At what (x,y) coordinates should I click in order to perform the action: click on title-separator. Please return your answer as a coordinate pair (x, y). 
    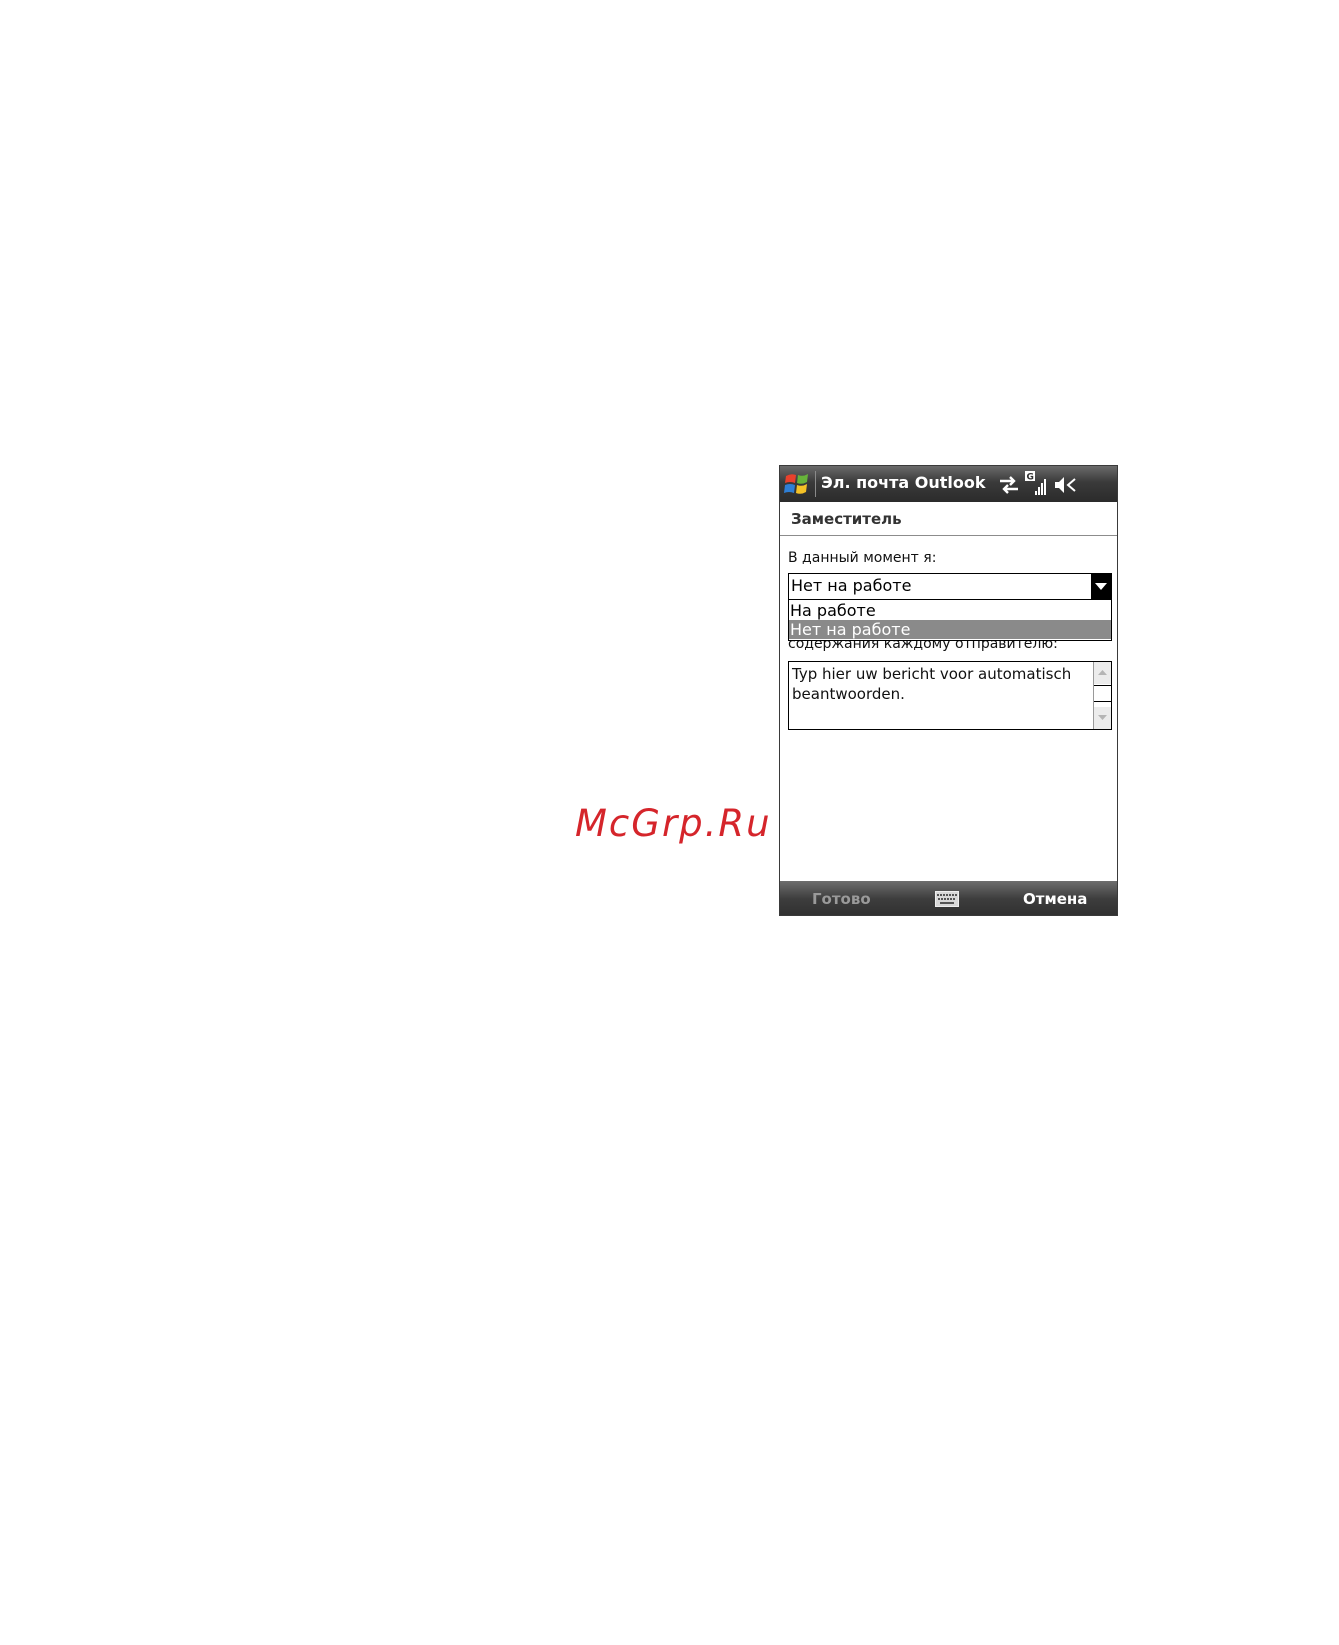
    Looking at the image, I should click on (815, 484).